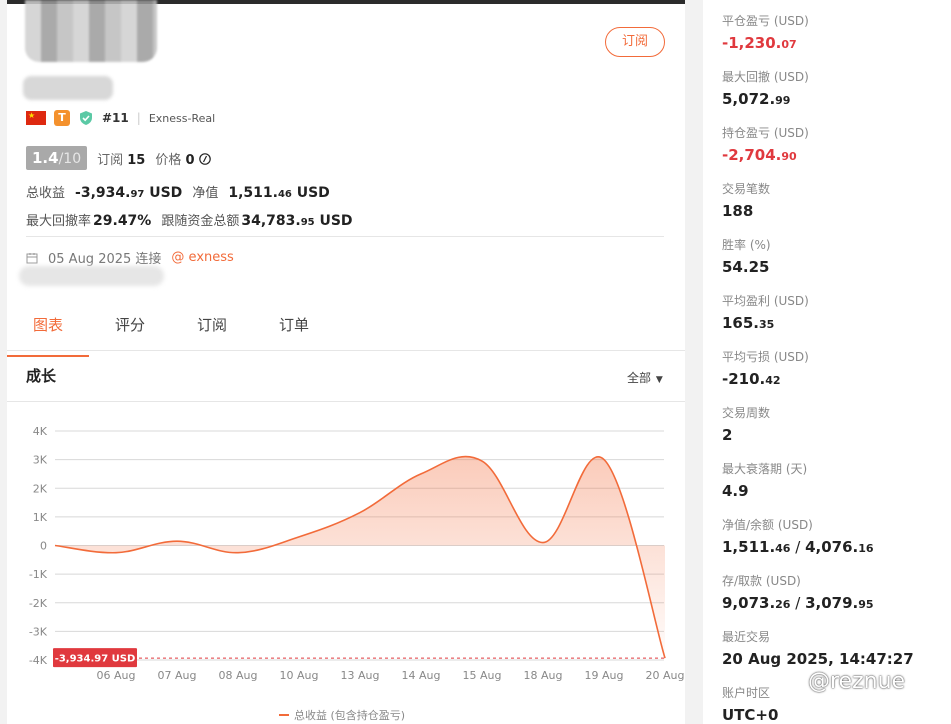 The width and height of the screenshot is (951, 724). I want to click on follow-funds-value: 34,783.95 USD, so click(297, 221).